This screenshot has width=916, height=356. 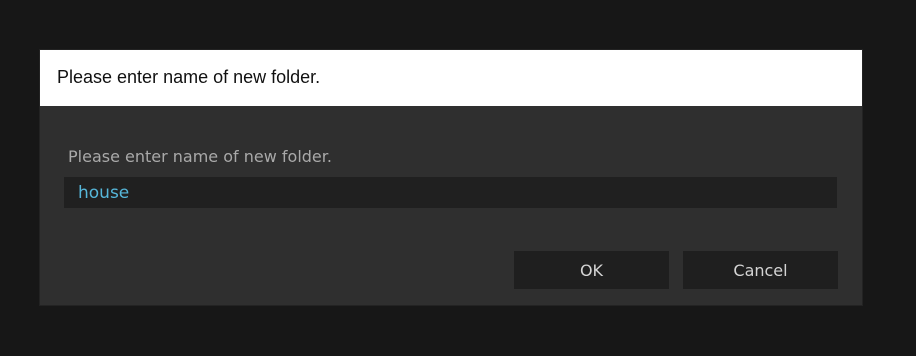 What do you see at coordinates (451, 78) in the screenshot?
I see `dialog-titlebar: Please enter name of new folder.` at bounding box center [451, 78].